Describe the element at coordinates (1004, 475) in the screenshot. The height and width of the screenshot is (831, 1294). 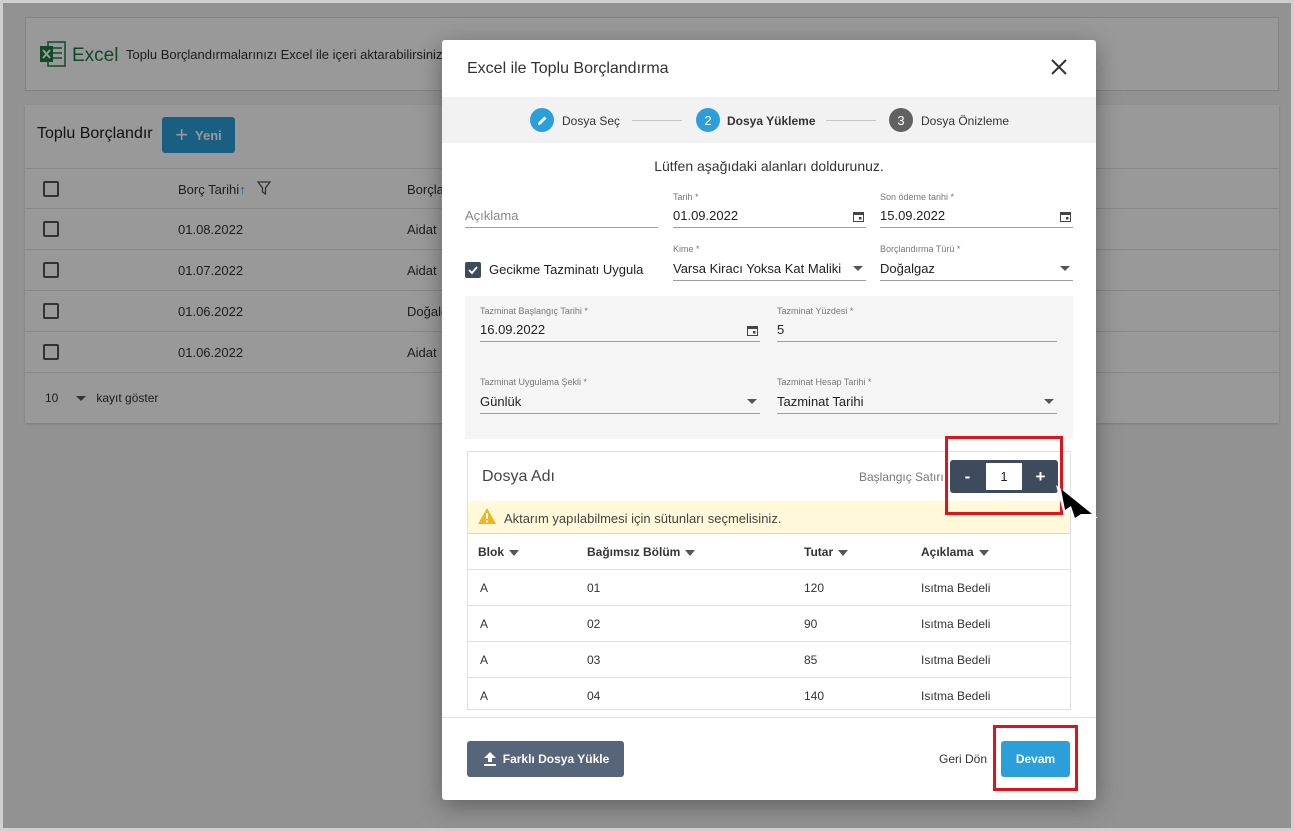
I see `highlight-start-row` at that location.